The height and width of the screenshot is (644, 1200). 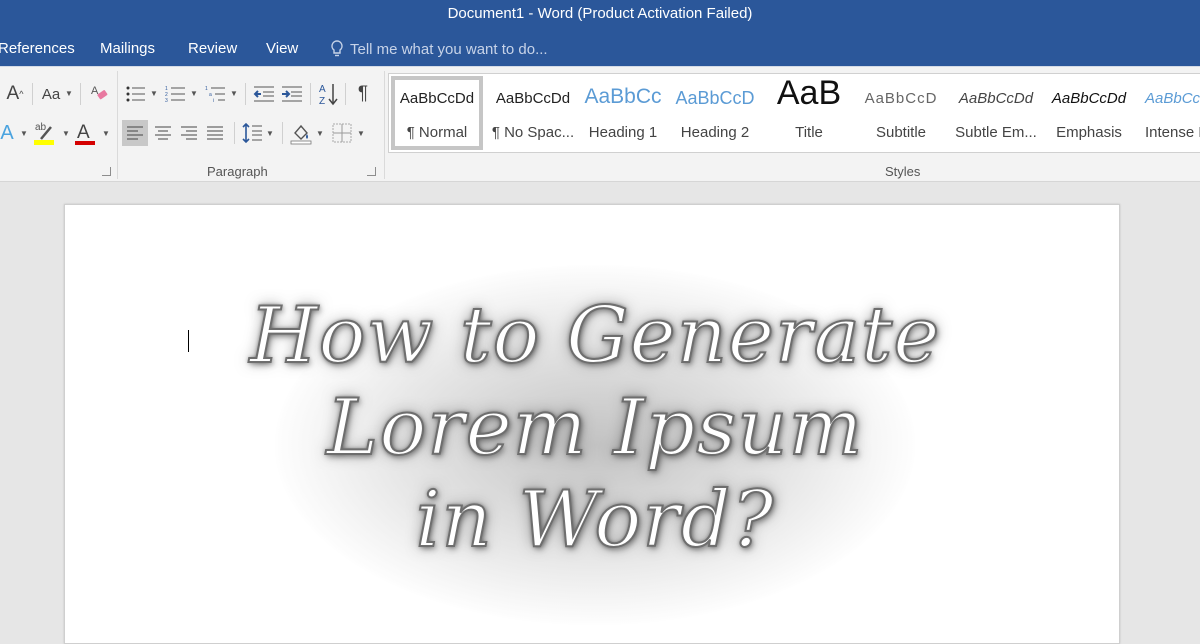 What do you see at coordinates (901, 132) in the screenshot?
I see `style-name: Subtitle` at bounding box center [901, 132].